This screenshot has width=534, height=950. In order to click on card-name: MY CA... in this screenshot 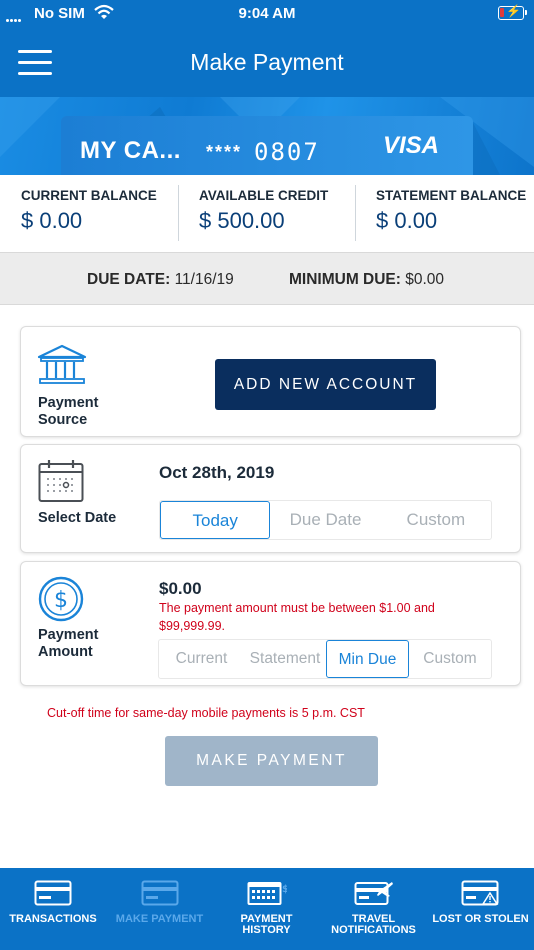, I will do `click(130, 150)`.